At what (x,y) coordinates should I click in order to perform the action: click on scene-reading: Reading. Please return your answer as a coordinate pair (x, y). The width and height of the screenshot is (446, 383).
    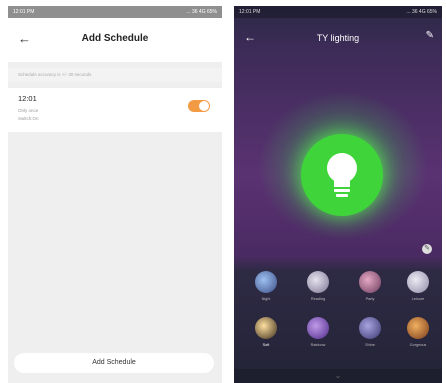
    Looking at the image, I should click on (318, 286).